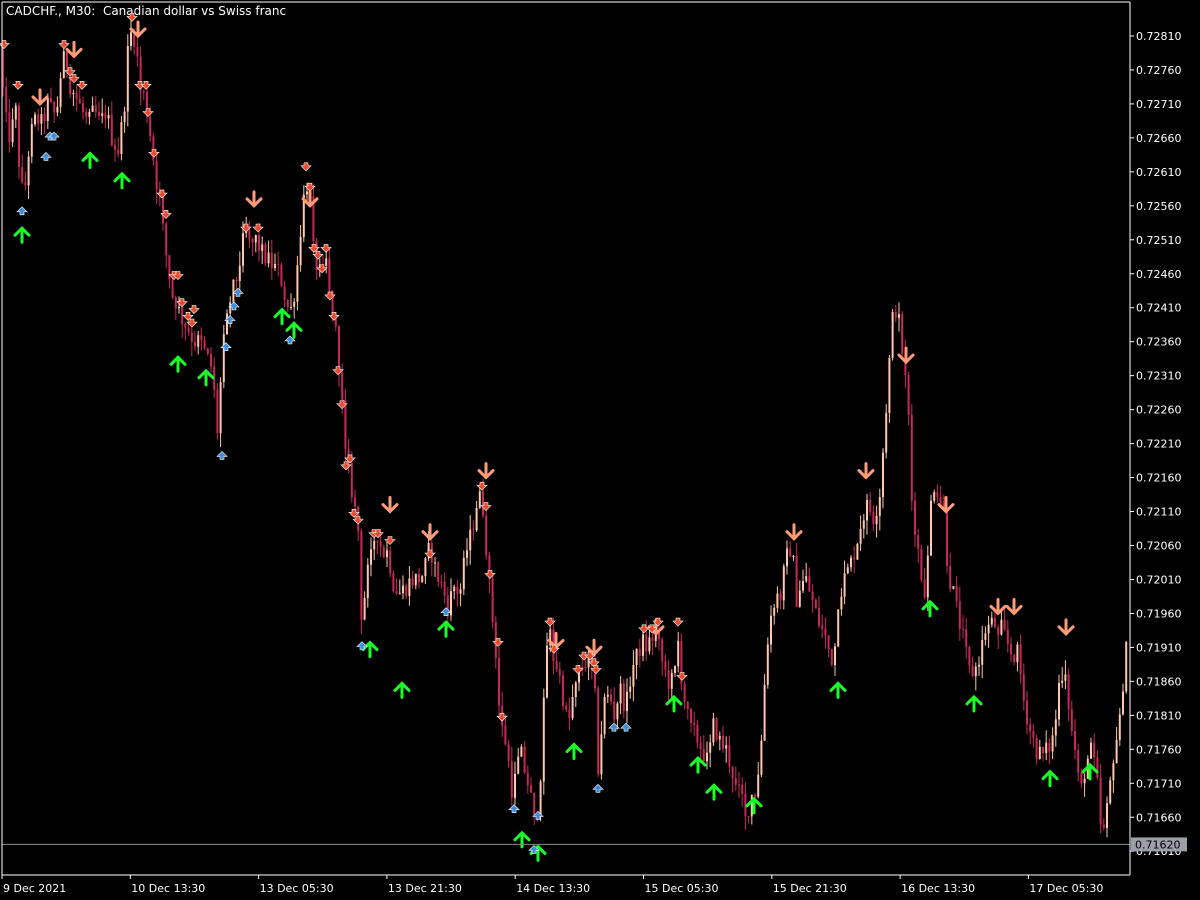 The height and width of the screenshot is (900, 1200). What do you see at coordinates (1159, 342) in the screenshot?
I see `y-tick-label: 0.72360` at bounding box center [1159, 342].